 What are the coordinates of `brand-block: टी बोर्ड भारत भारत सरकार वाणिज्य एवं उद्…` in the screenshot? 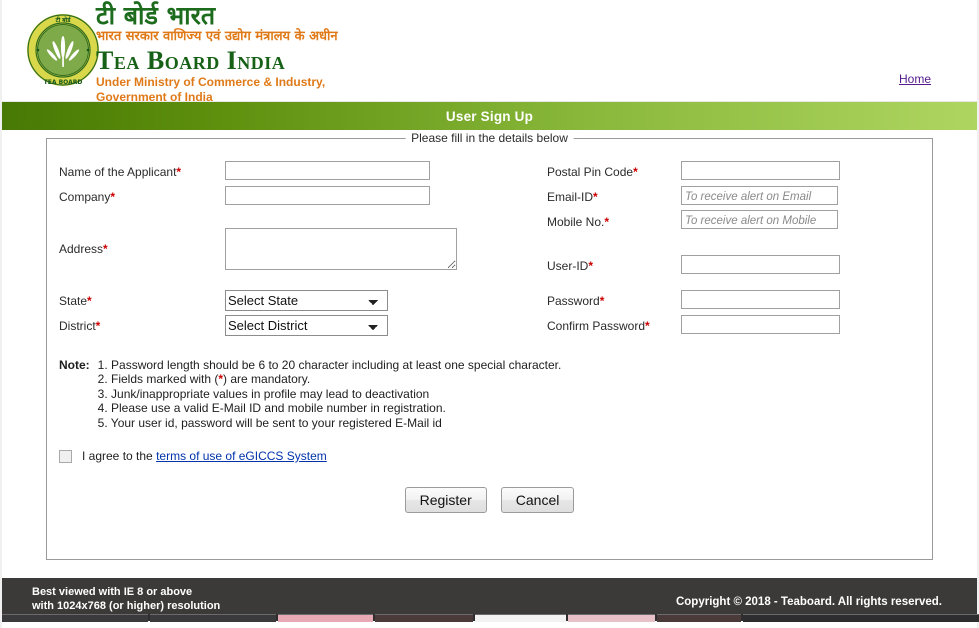 It's located at (217, 53).